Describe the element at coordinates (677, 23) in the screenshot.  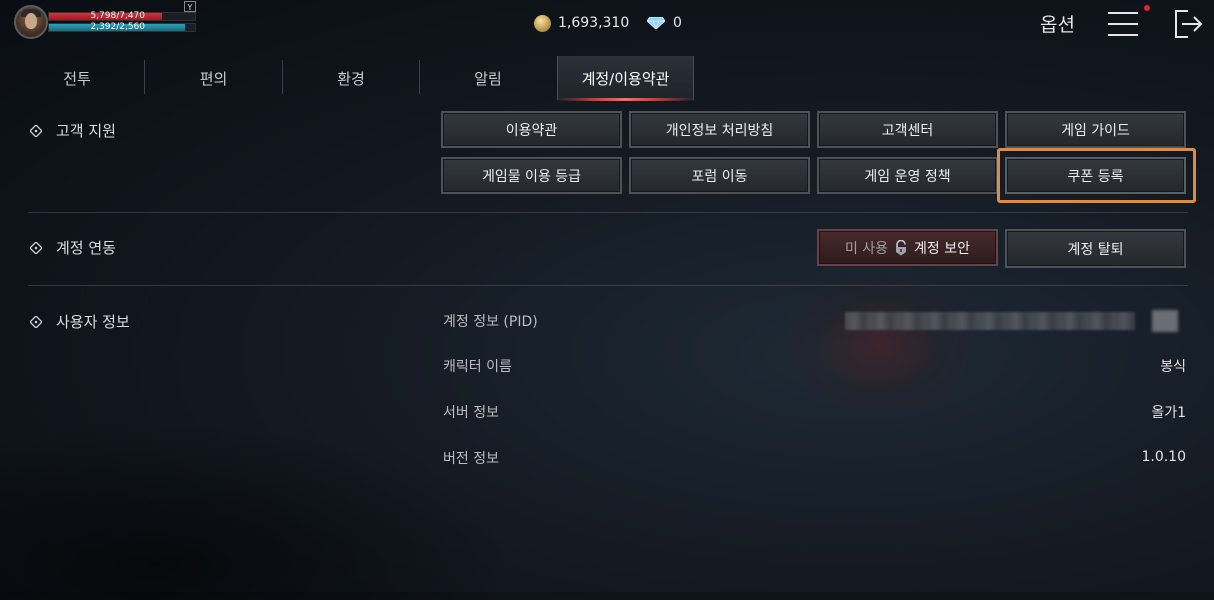
I see `diamond-amount: 0` at that location.